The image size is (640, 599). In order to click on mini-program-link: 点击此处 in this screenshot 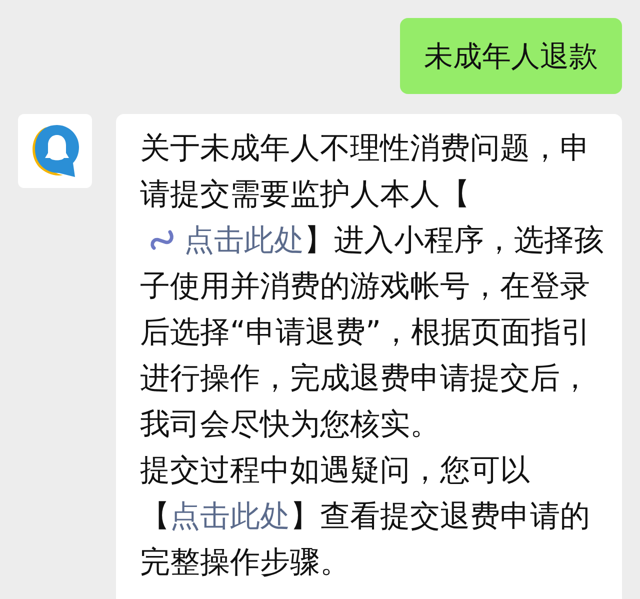, I will do `click(222, 240)`.